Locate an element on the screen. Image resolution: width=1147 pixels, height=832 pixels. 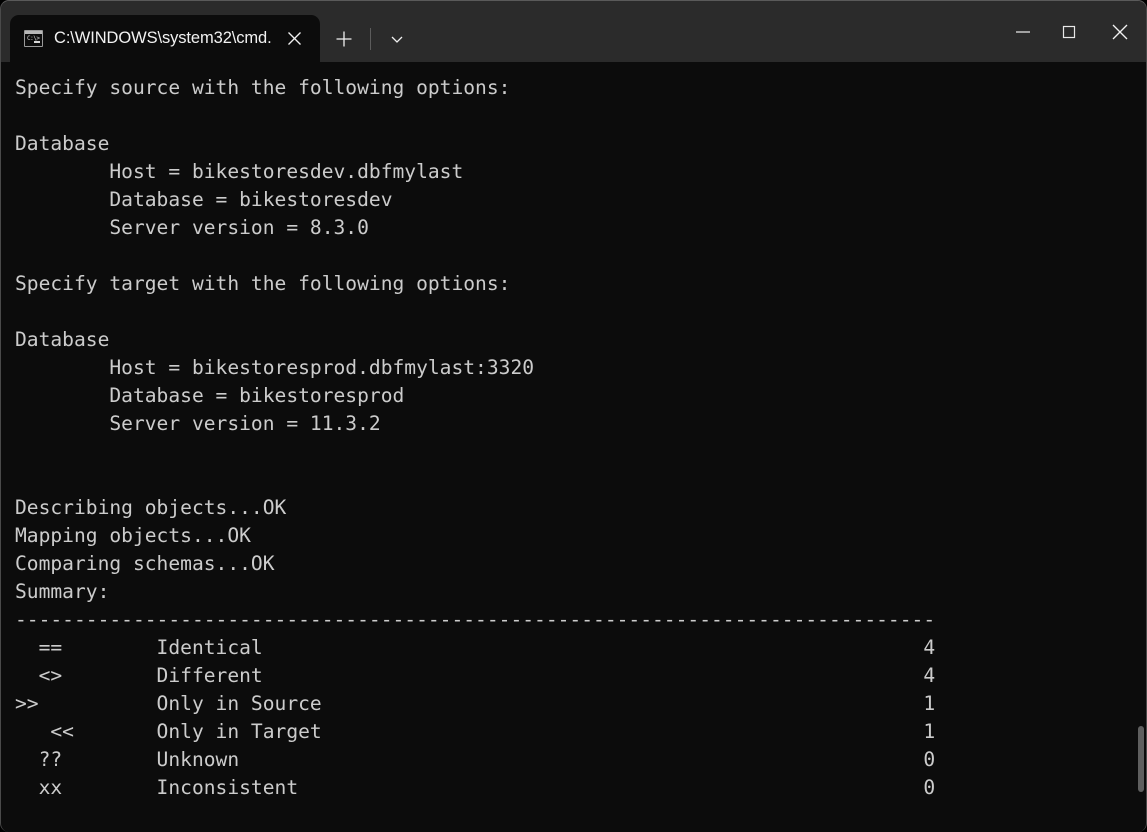
tab-dropdown-button is located at coordinates (397, 39).